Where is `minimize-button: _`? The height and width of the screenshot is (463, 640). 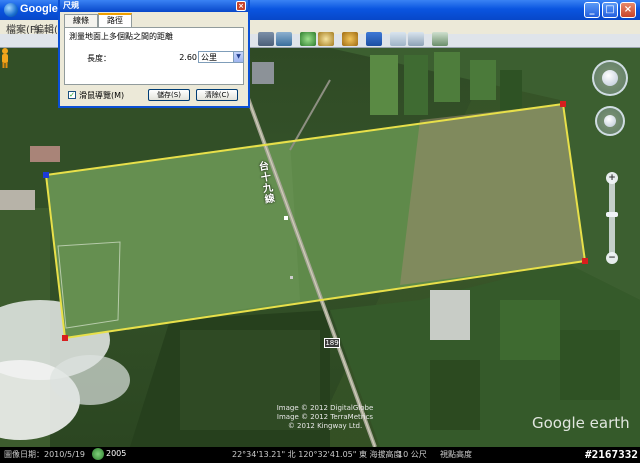
minimize-button: _ is located at coordinates (592, 10).